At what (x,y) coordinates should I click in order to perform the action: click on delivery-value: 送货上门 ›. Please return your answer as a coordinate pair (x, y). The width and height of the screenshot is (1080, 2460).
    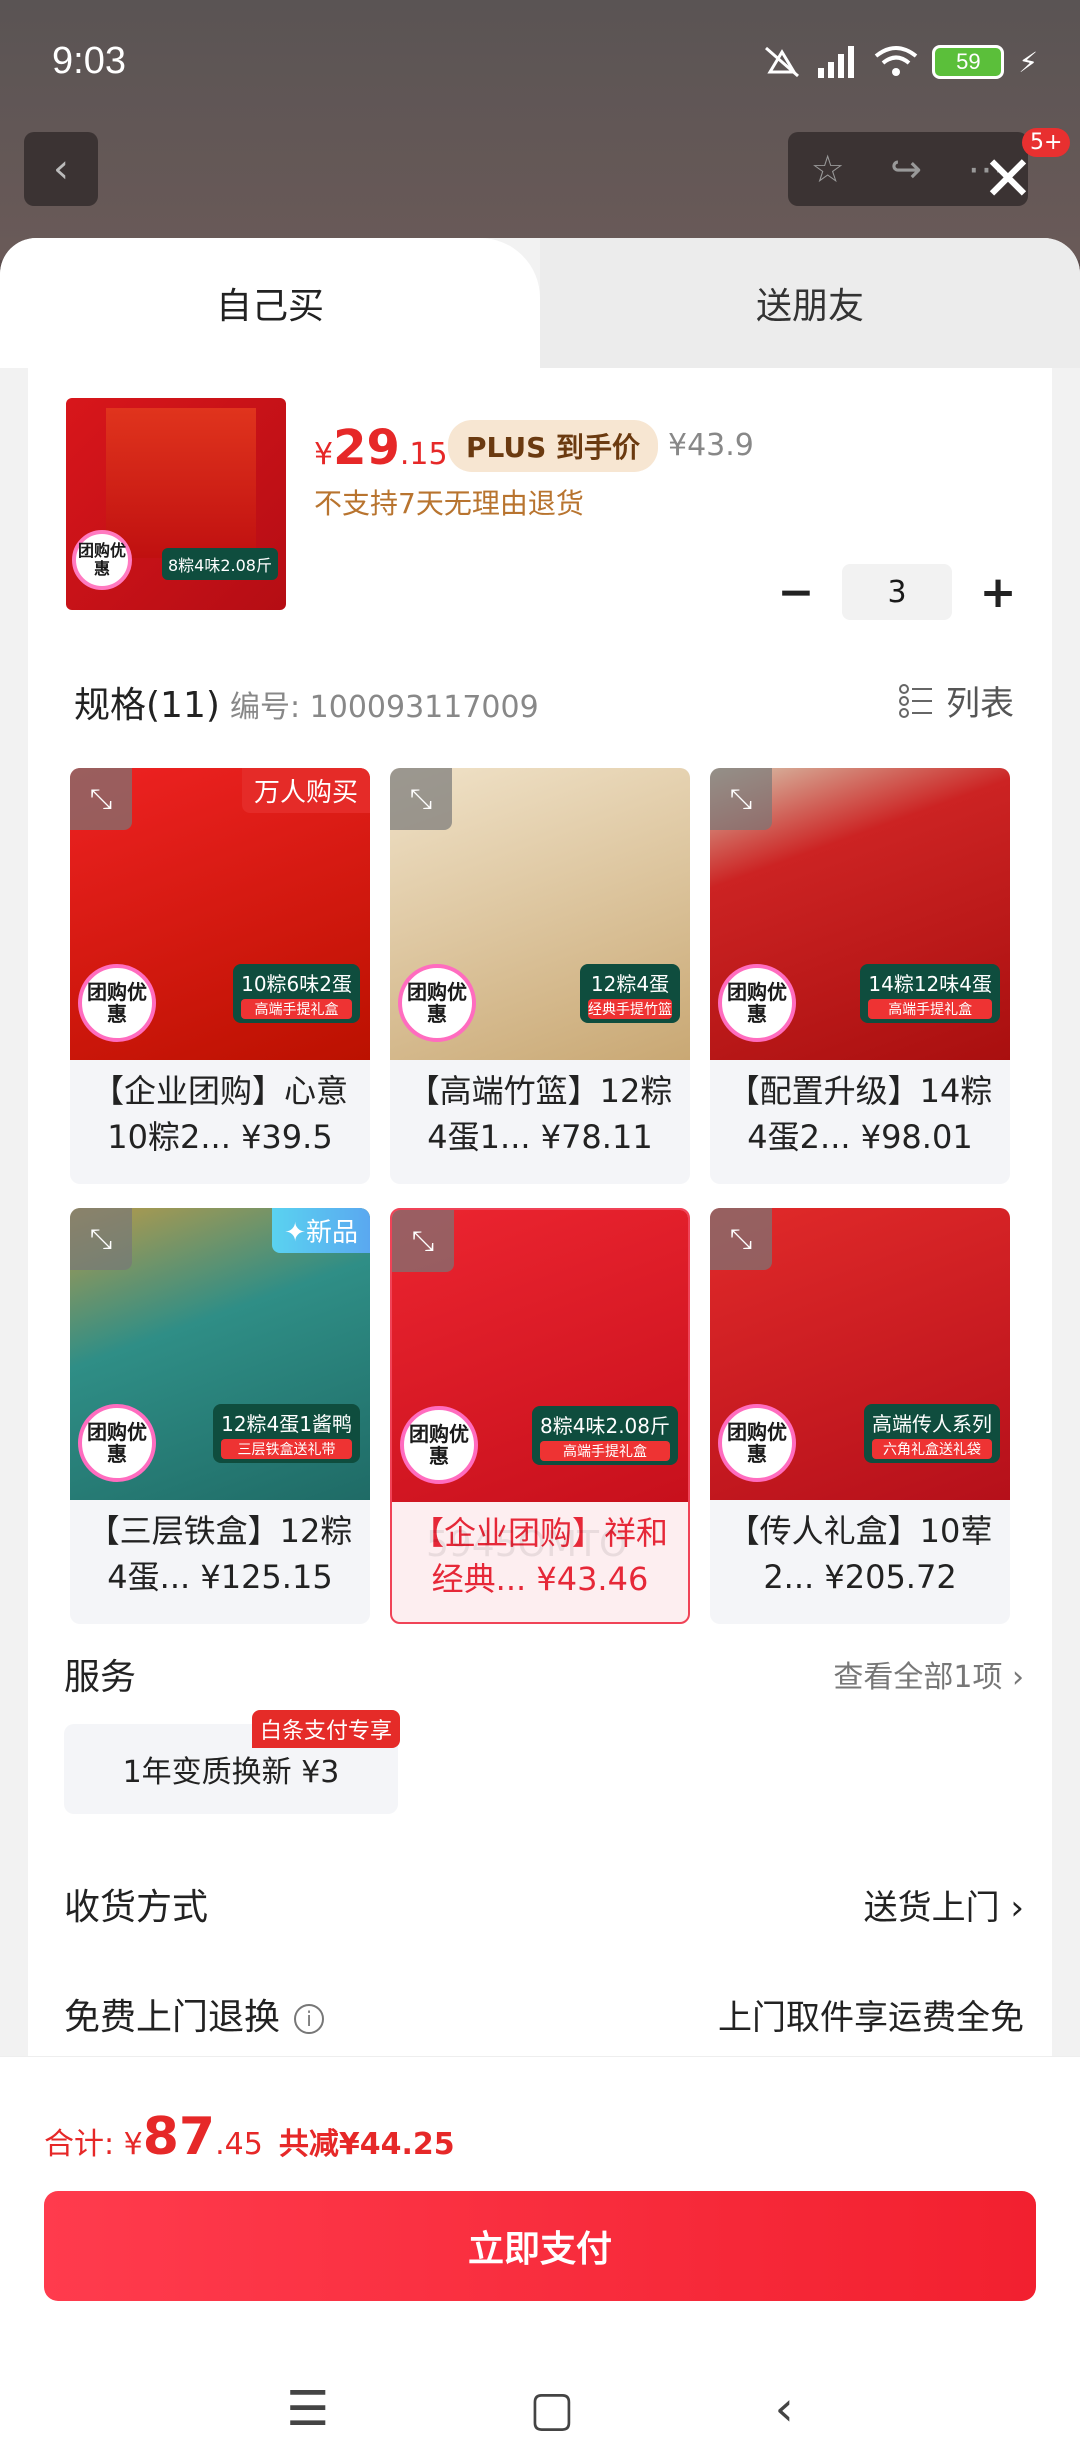
    Looking at the image, I should click on (943, 1908).